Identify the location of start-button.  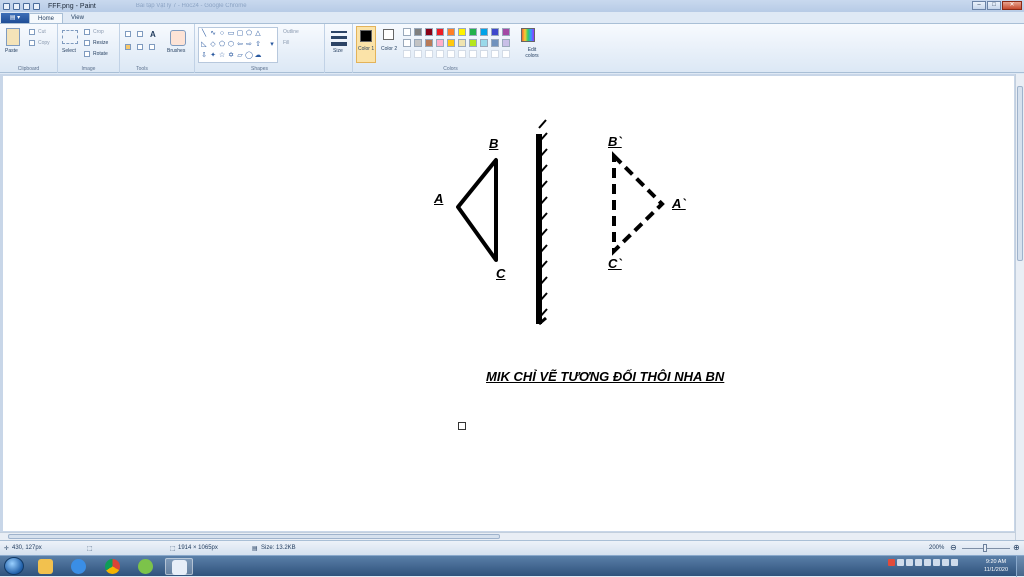
(14, 566).